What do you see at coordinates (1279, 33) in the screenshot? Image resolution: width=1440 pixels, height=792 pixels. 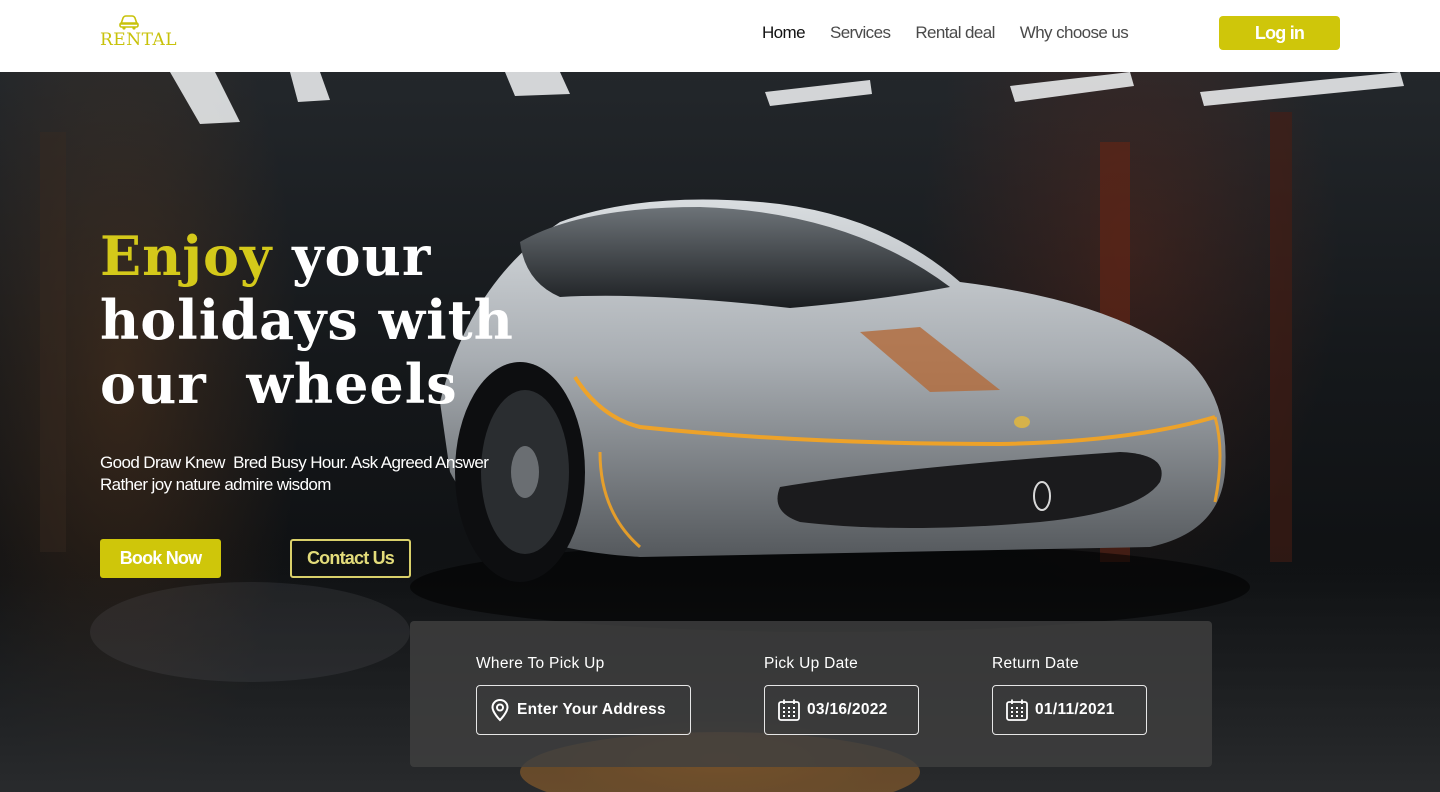 I see `login-button: Log in` at bounding box center [1279, 33].